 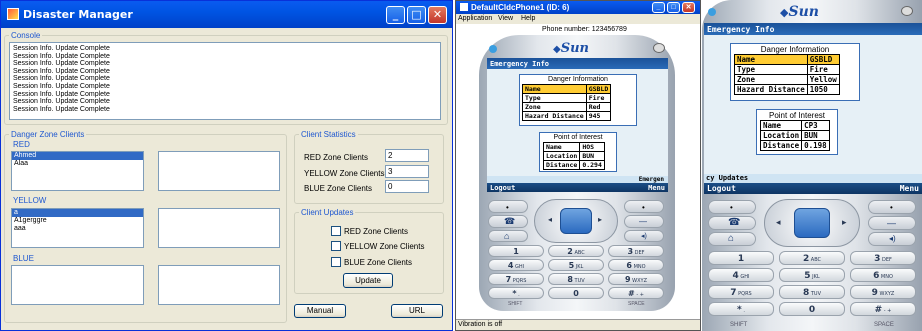 What do you see at coordinates (407, 155) in the screenshot?
I see `red-clients-field: 2` at bounding box center [407, 155].